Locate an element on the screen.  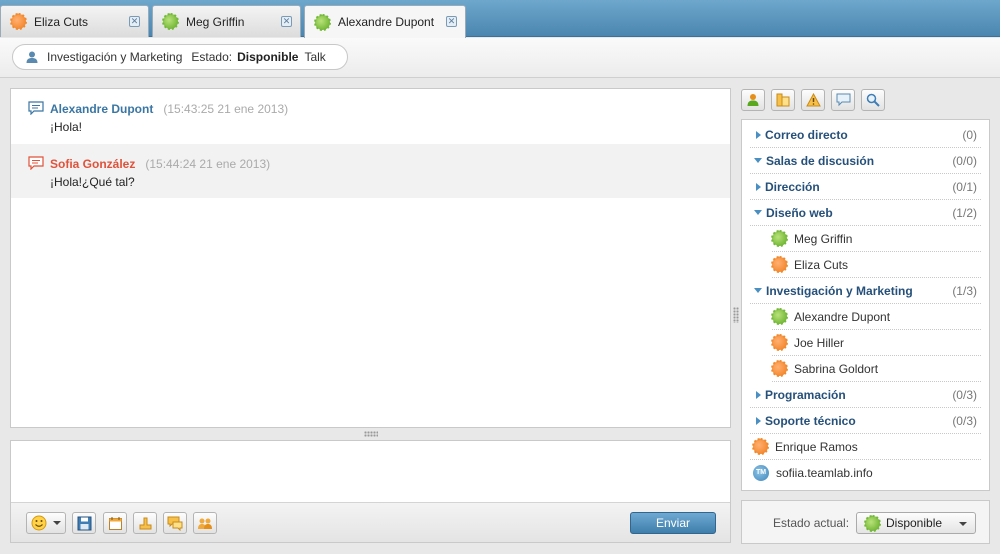
chat-rooms-button is located at coordinates (843, 100).